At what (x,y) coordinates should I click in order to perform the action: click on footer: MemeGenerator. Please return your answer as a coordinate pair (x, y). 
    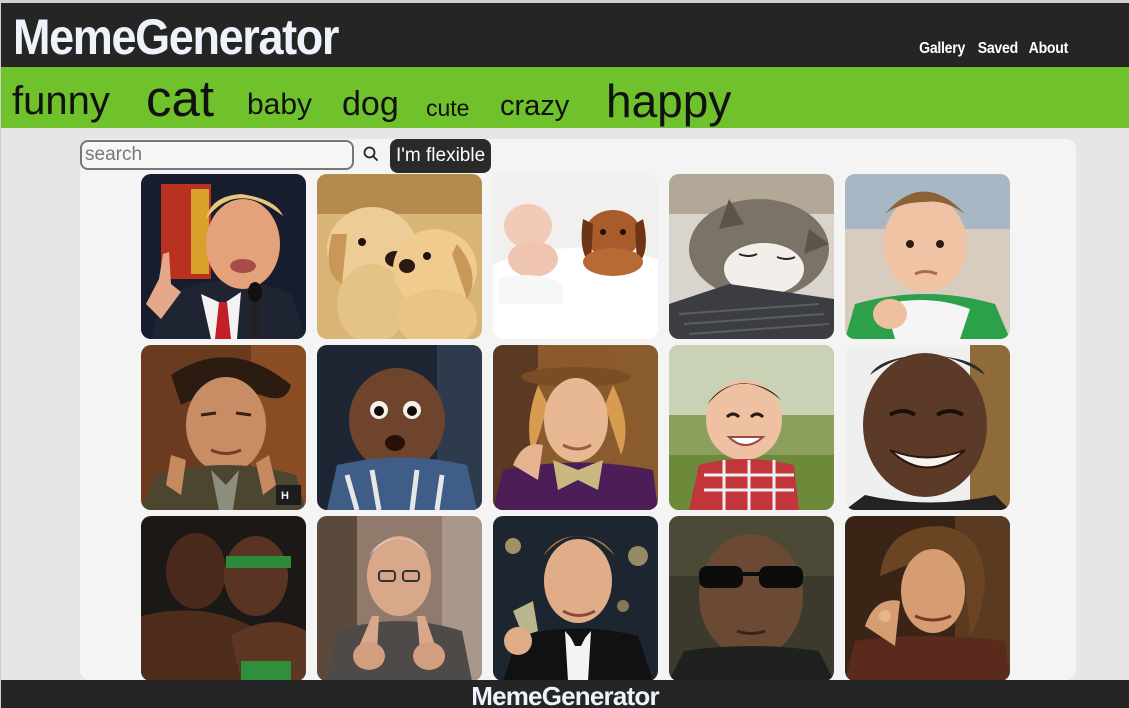
    Looking at the image, I should click on (565, 694).